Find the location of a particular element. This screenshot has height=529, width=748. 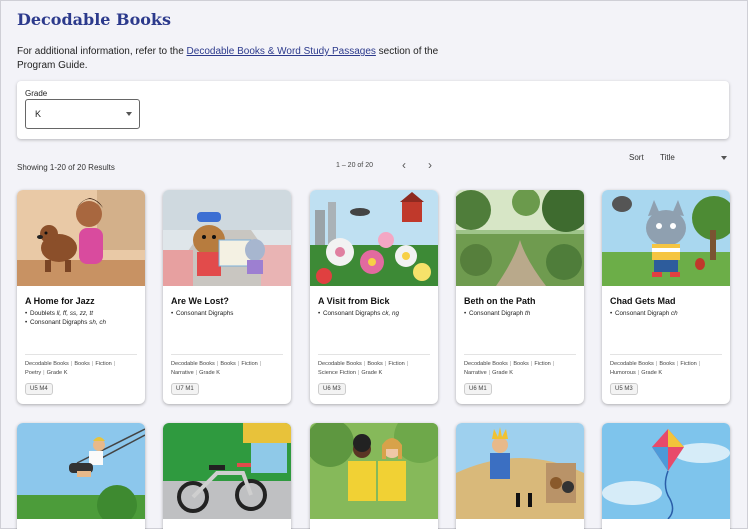

skill-list: Consonant Digraphs ck, ng is located at coordinates (376, 313).